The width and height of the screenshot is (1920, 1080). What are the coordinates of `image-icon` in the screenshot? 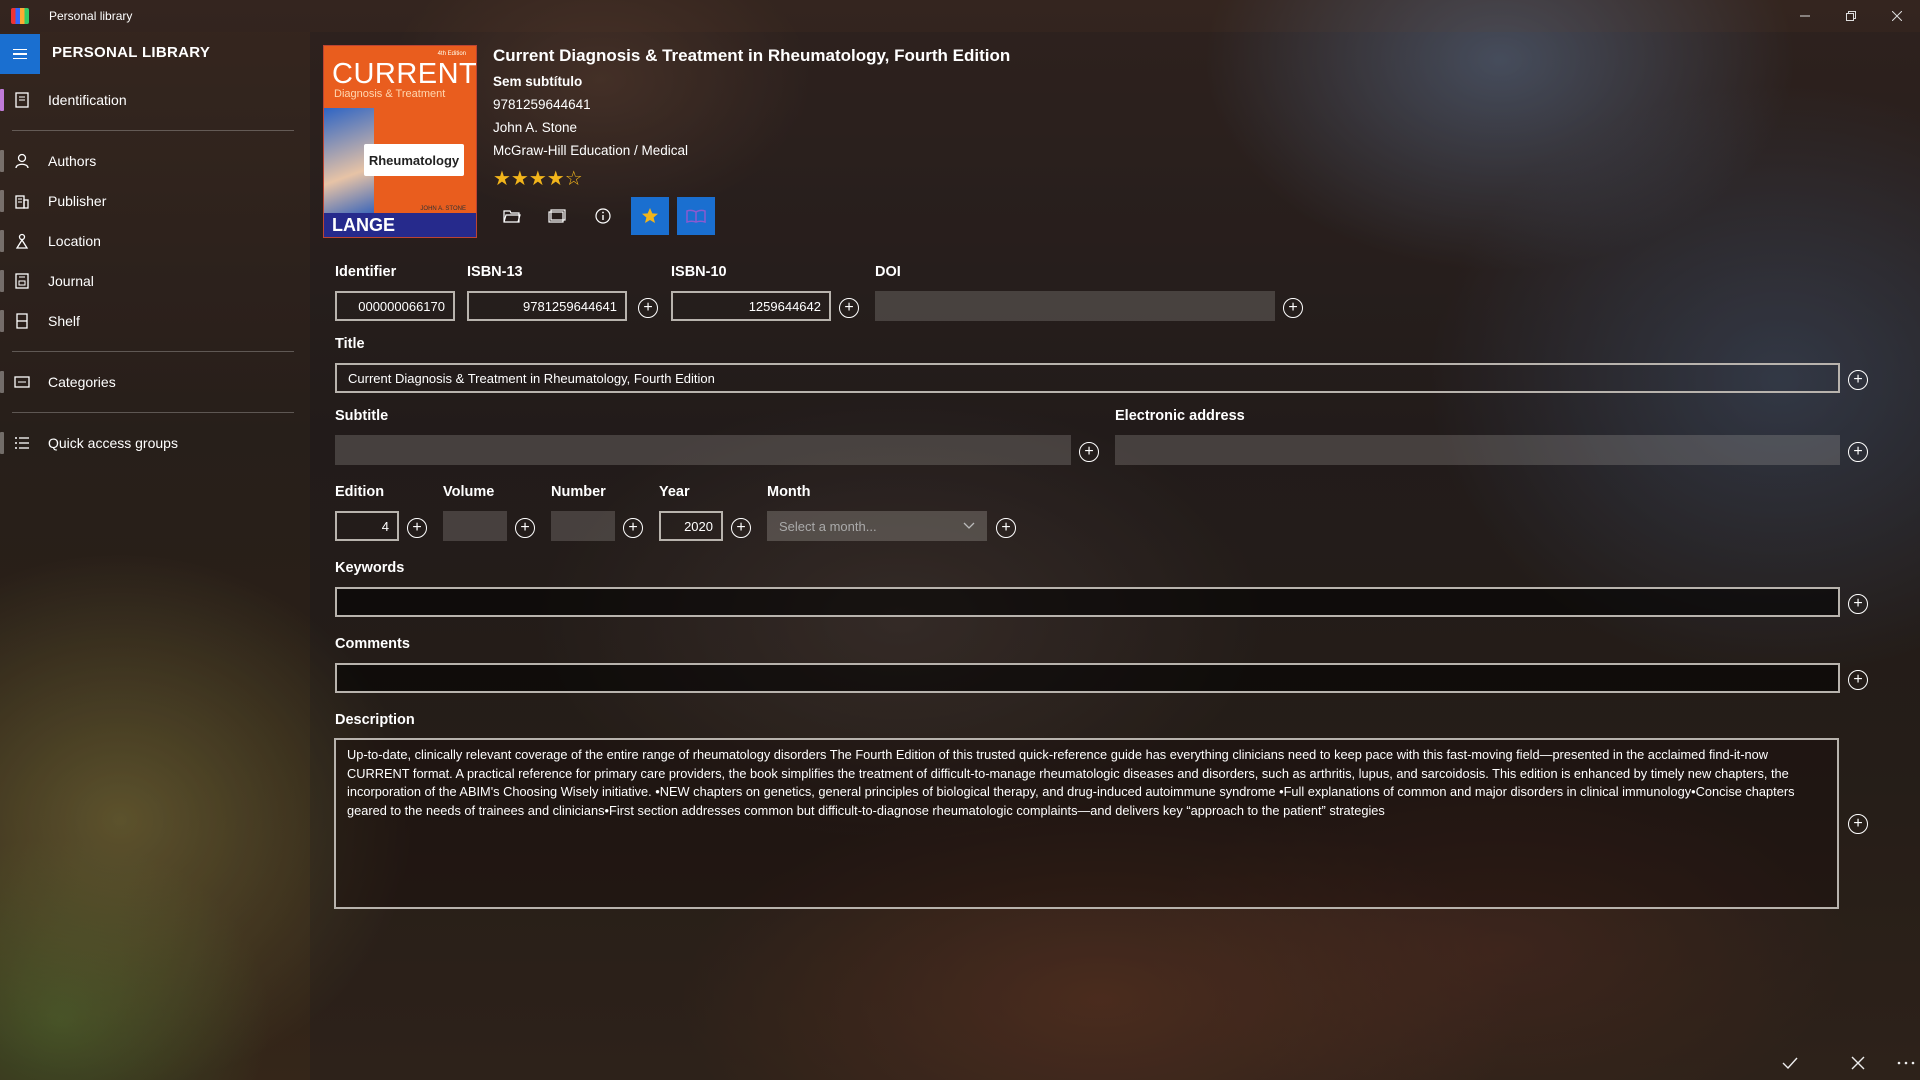 It's located at (557, 216).